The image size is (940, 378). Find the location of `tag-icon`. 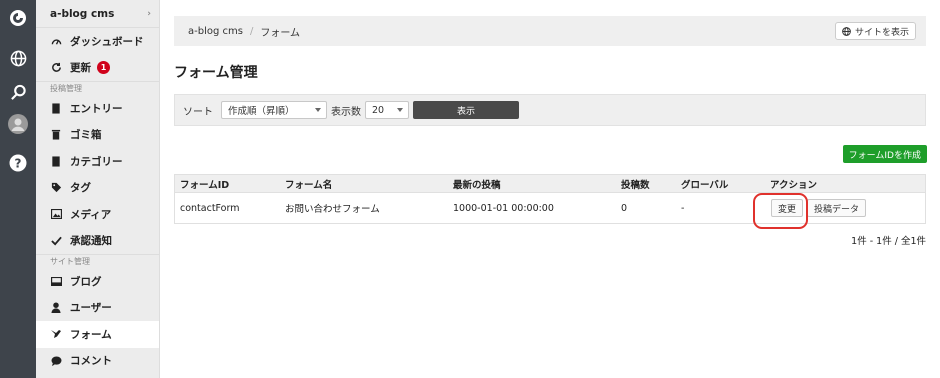

tag-icon is located at coordinates (56, 188).